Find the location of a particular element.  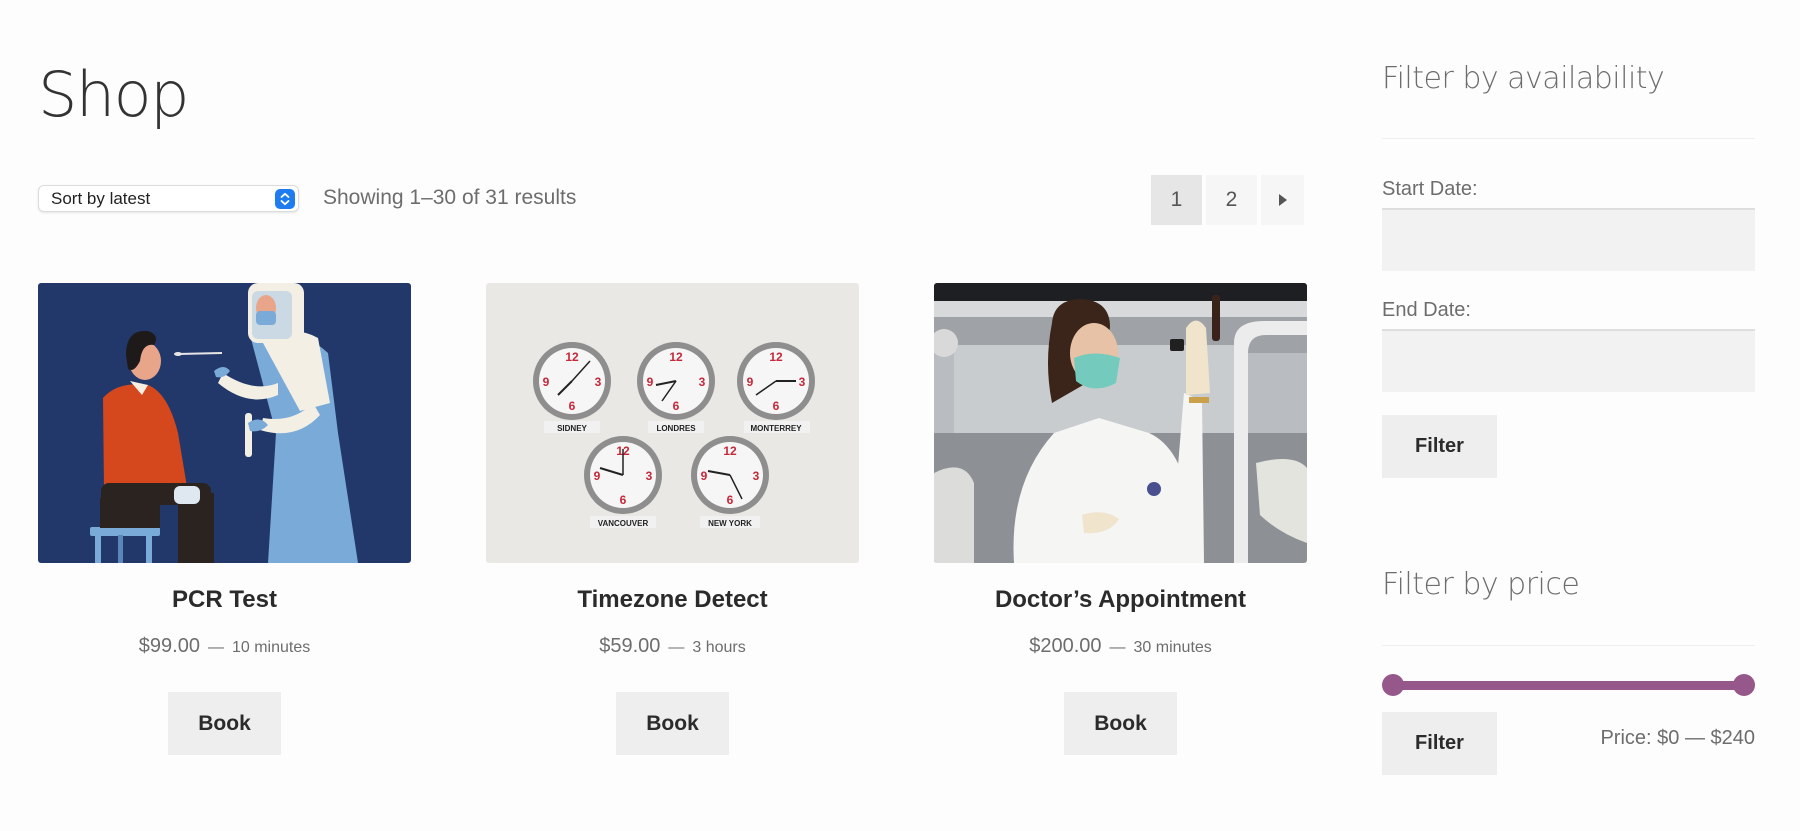

availability-filter-title: Filter by availability is located at coordinates (1523, 78).